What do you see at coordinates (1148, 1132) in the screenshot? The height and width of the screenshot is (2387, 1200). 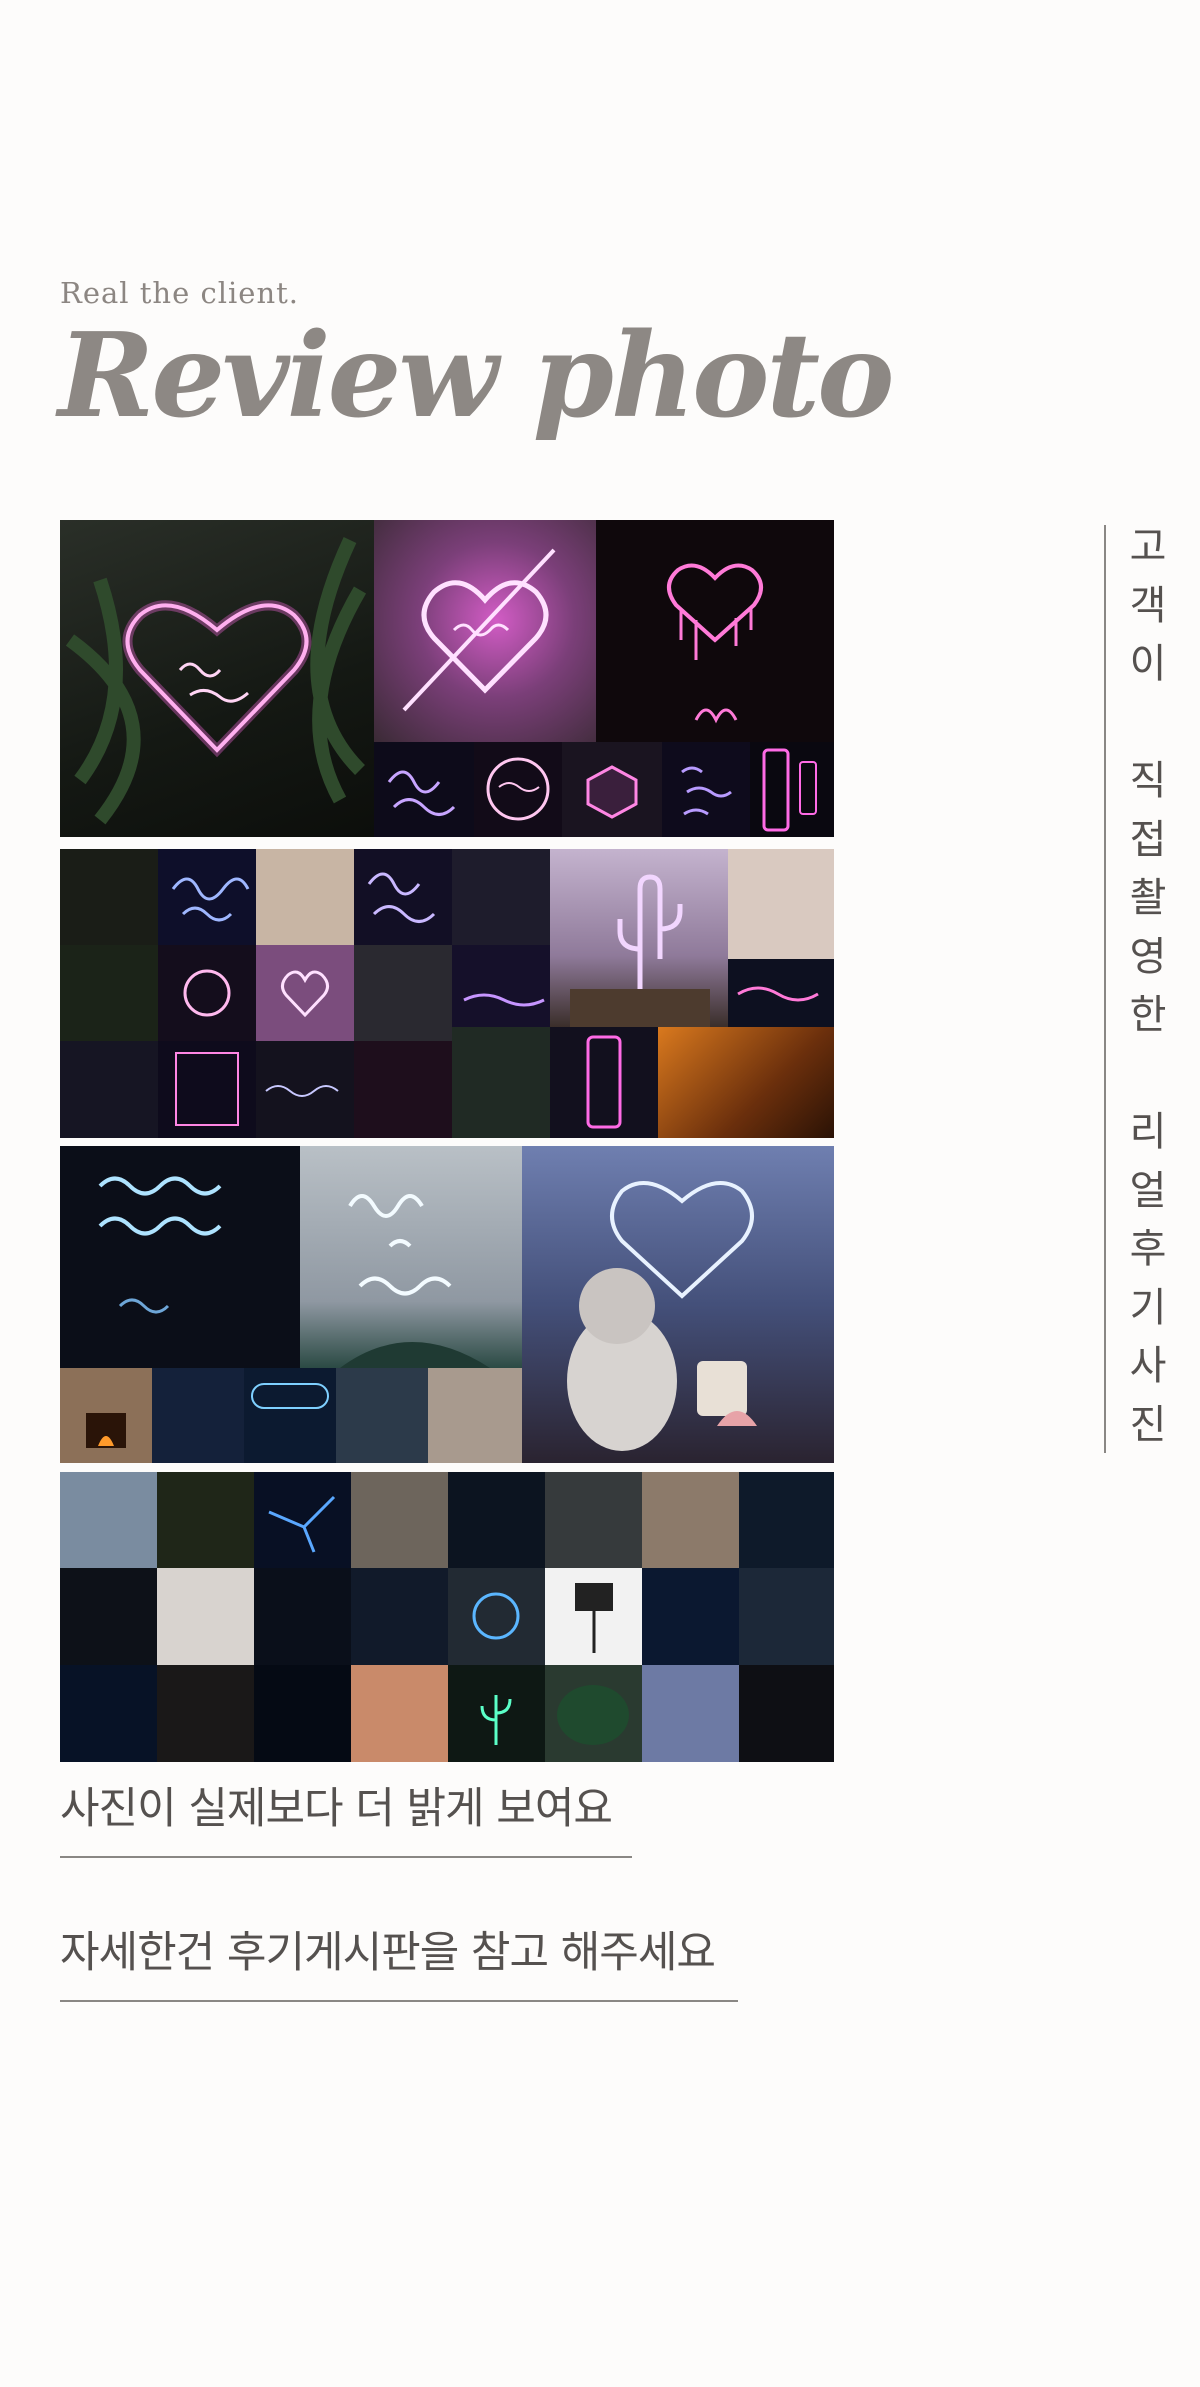 I see `vertical-caption-char: 리` at bounding box center [1148, 1132].